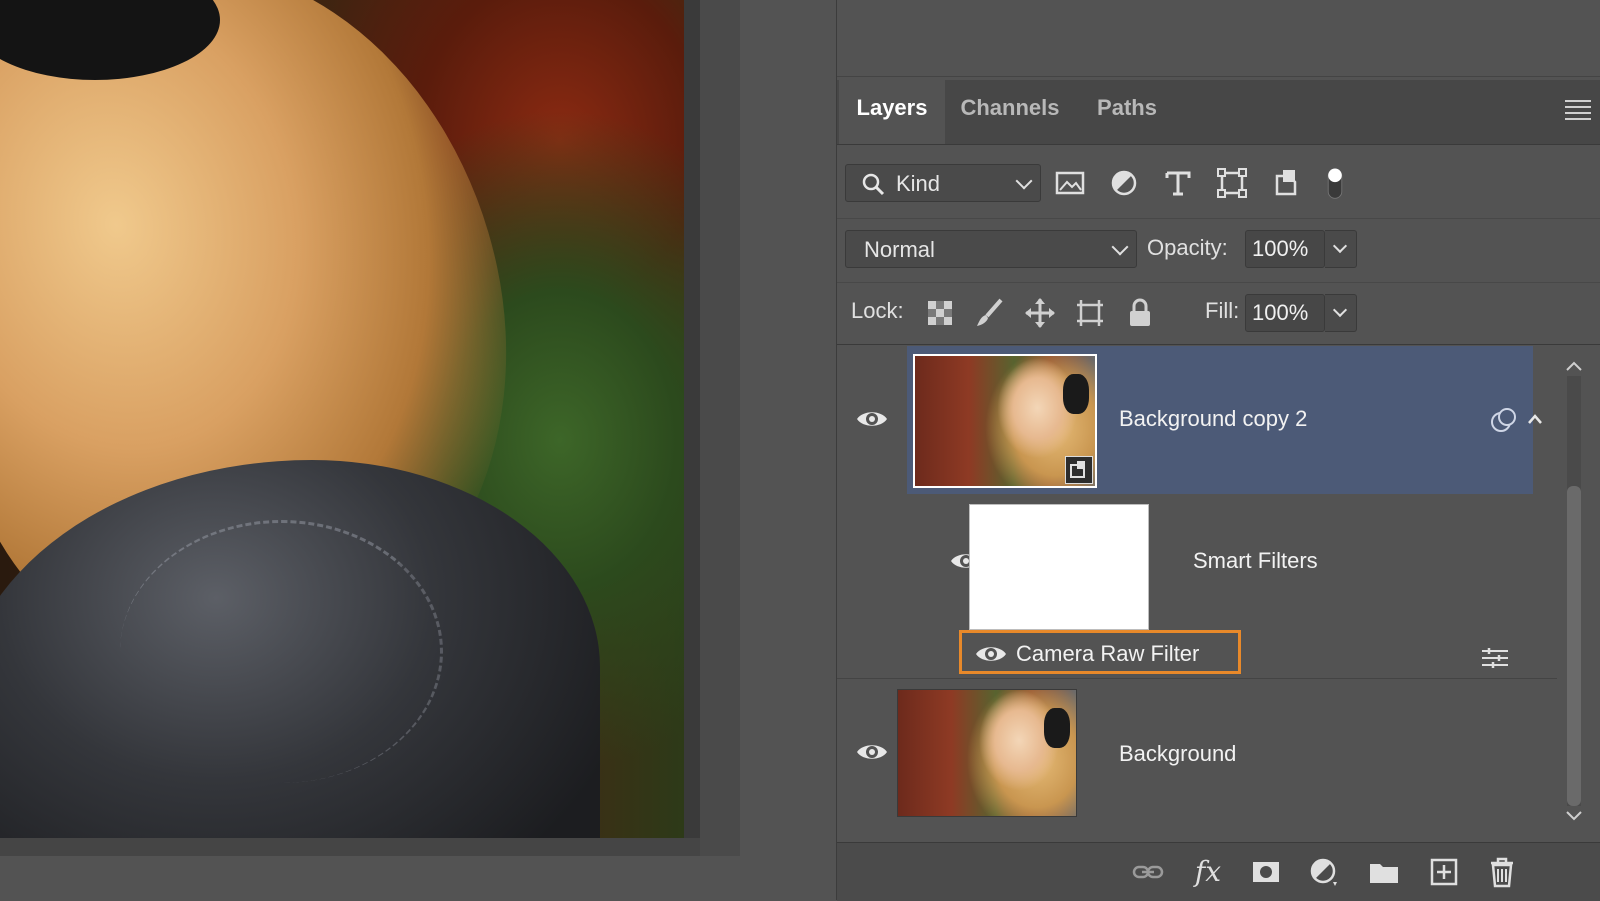 The width and height of the screenshot is (1600, 901). Describe the element at coordinates (943, 183) in the screenshot. I see `filter-kind-dropdown: Kind` at that location.